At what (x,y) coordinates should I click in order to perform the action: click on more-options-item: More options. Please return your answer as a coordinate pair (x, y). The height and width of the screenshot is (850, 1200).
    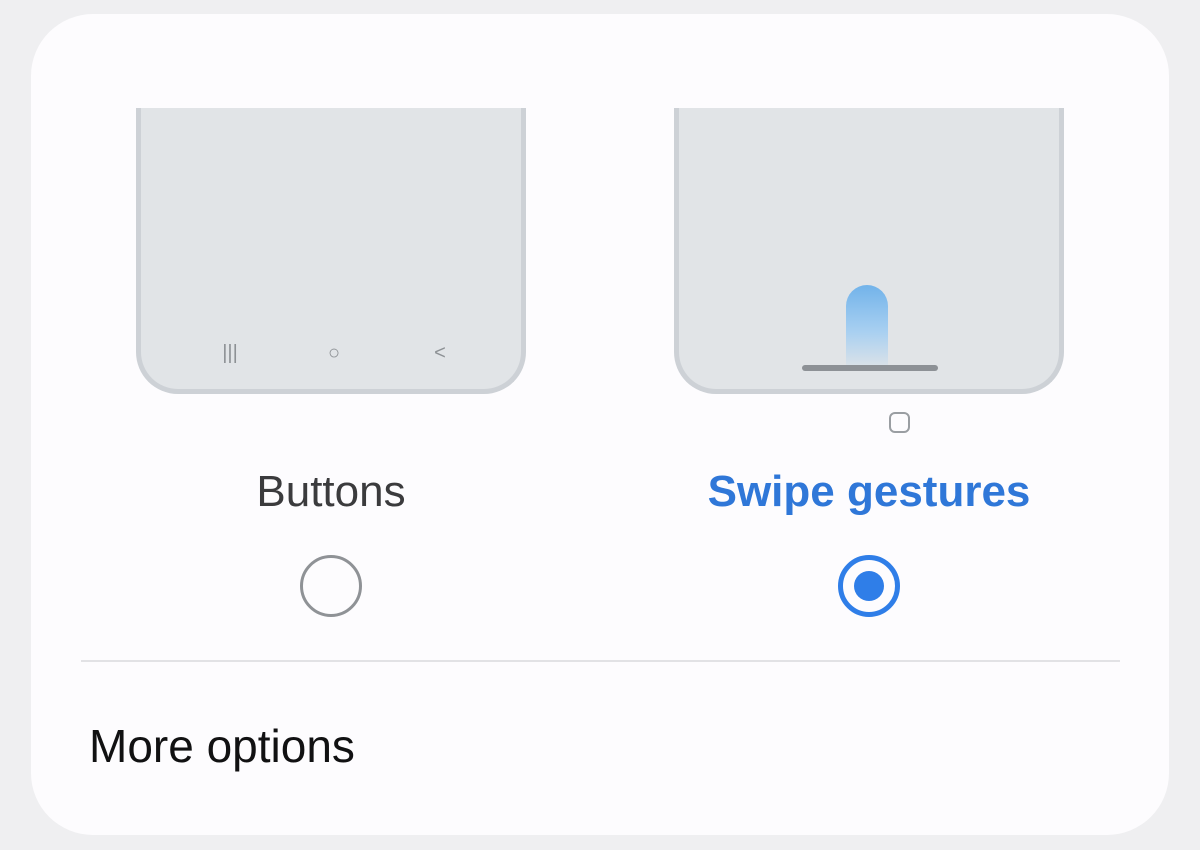
    Looking at the image, I should click on (222, 746).